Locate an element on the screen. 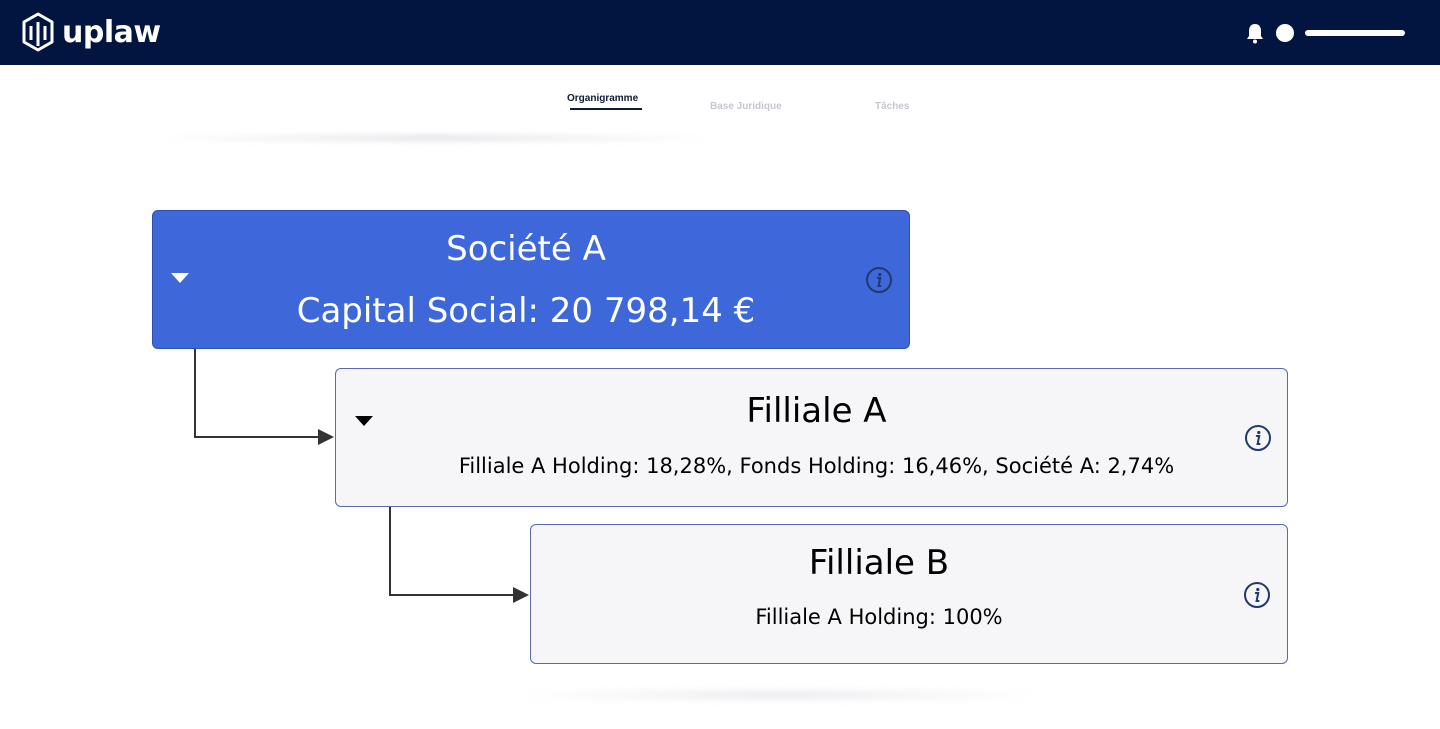 This screenshot has width=1440, height=729. tab-base-juridique: Base Juridique is located at coordinates (746, 106).